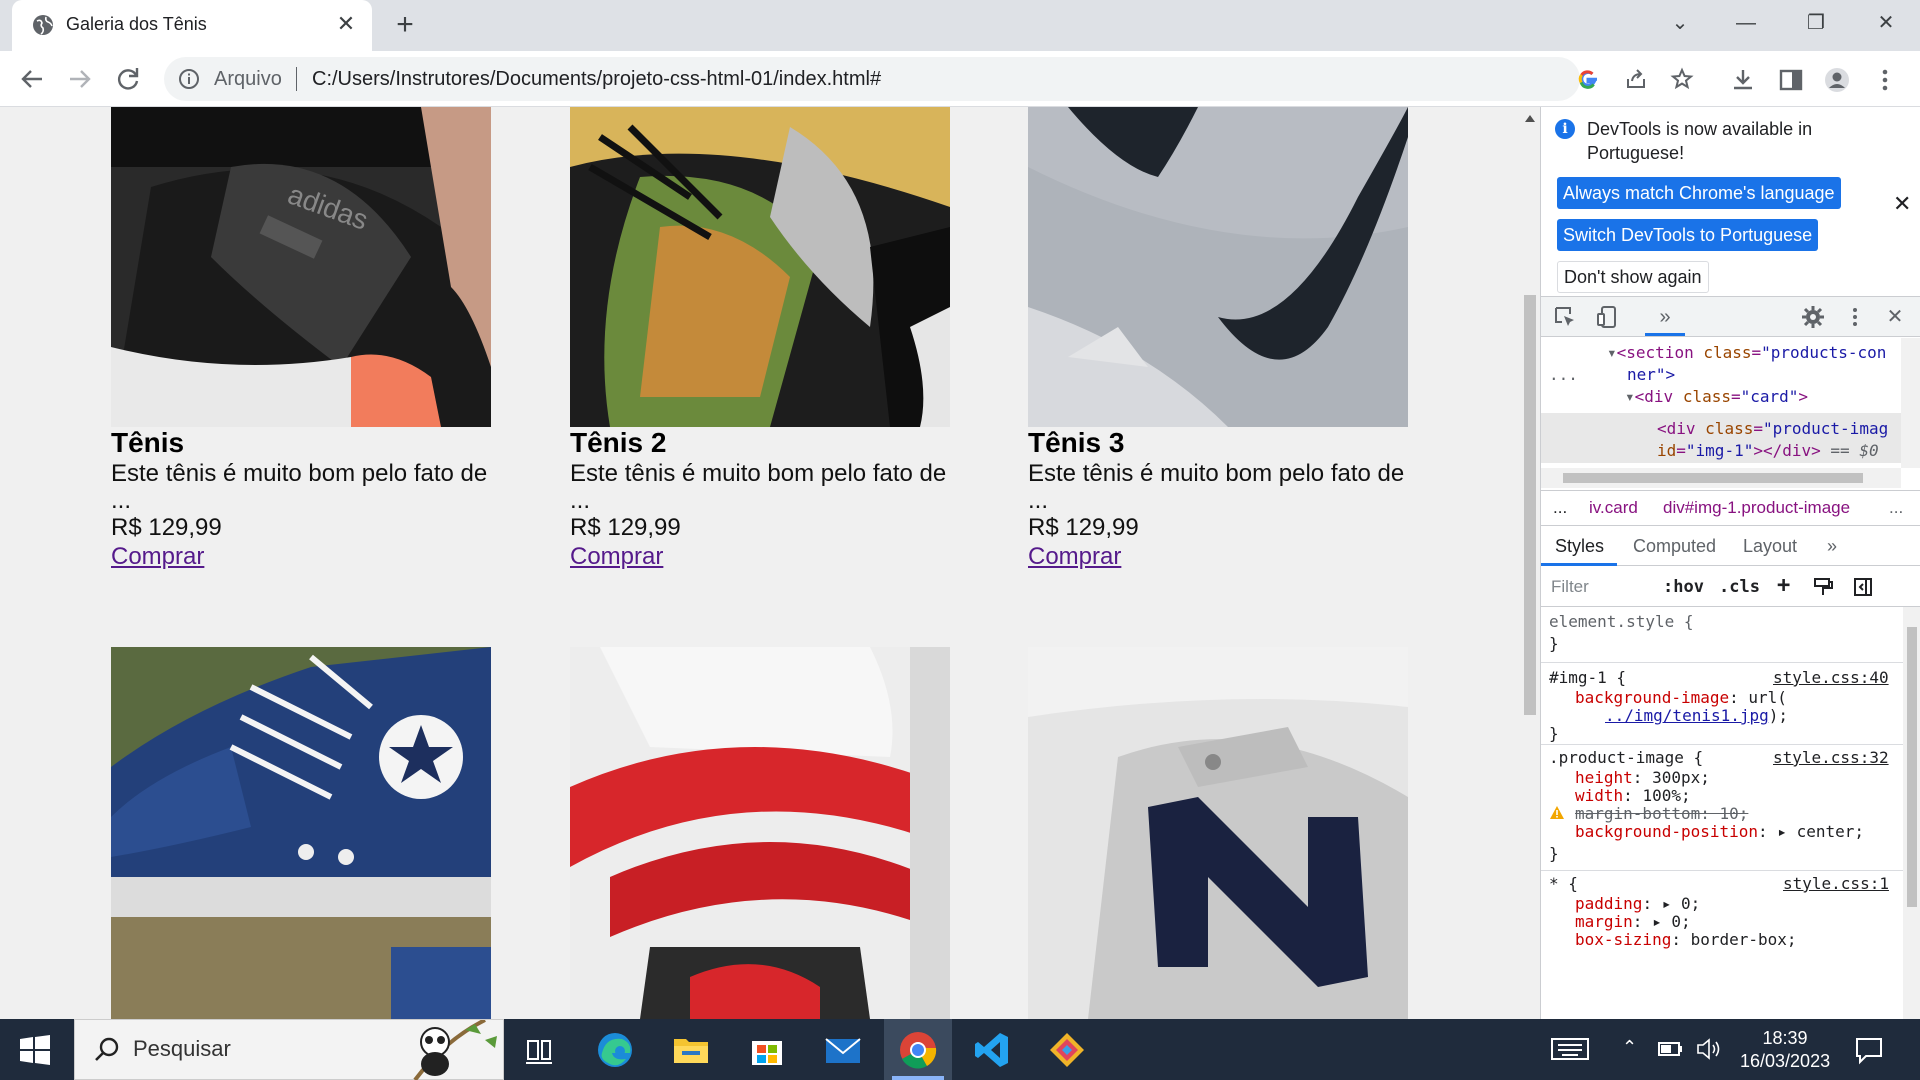 This screenshot has width=1920, height=1080. Describe the element at coordinates (1570, 1049) in the screenshot. I see `virtual-keyboard-icon` at that location.